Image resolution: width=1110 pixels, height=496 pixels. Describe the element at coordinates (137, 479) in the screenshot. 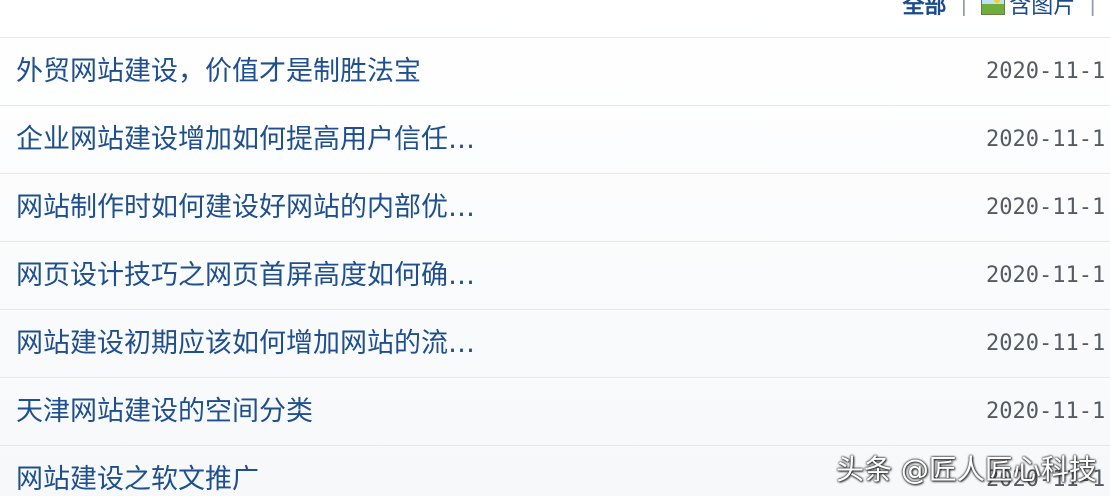

I see `news-title: 网站建设之软文推广` at that location.